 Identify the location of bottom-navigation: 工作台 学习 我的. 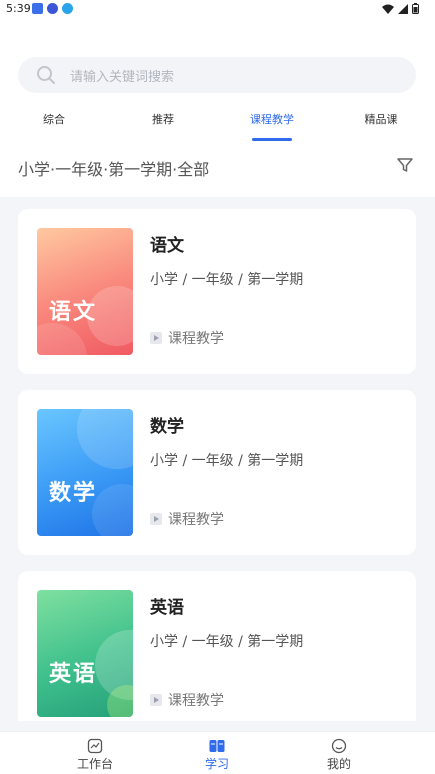
(217, 752).